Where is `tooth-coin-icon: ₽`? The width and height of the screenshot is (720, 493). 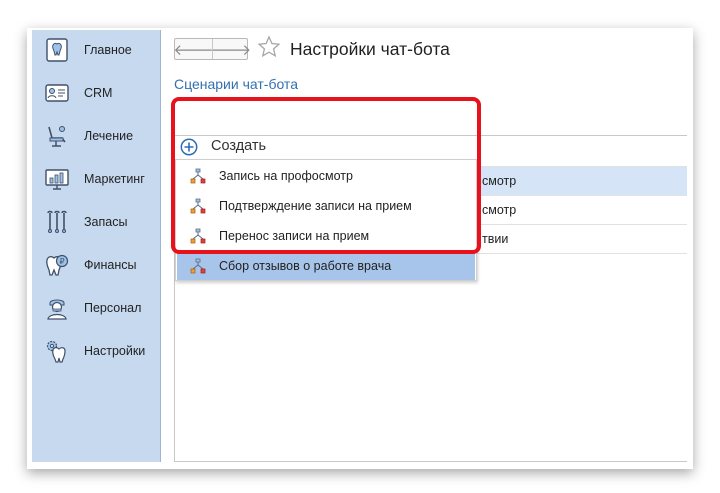
tooth-coin-icon: ₽ is located at coordinates (57, 265).